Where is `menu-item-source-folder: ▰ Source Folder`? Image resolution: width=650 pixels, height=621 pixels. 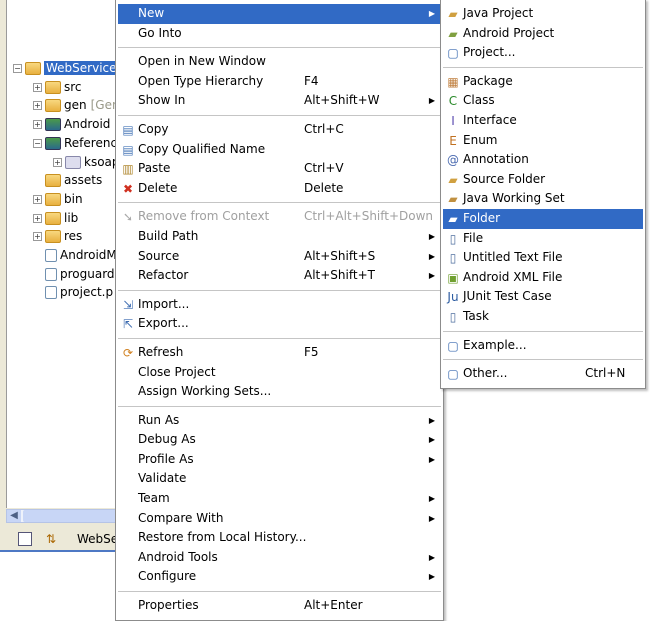 menu-item-source-folder: ▰ Source Folder is located at coordinates (543, 180).